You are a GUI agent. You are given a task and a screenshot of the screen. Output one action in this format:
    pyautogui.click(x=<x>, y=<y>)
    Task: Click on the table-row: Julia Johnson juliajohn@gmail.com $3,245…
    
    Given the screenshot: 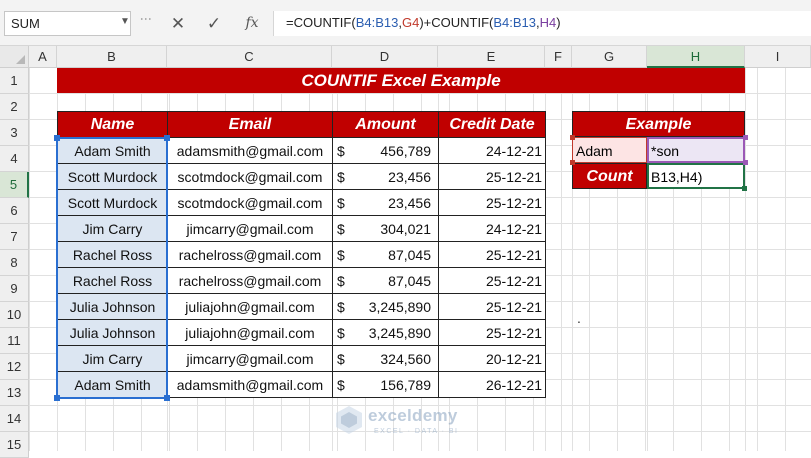 What is the action you would take?
    pyautogui.click(x=301, y=332)
    